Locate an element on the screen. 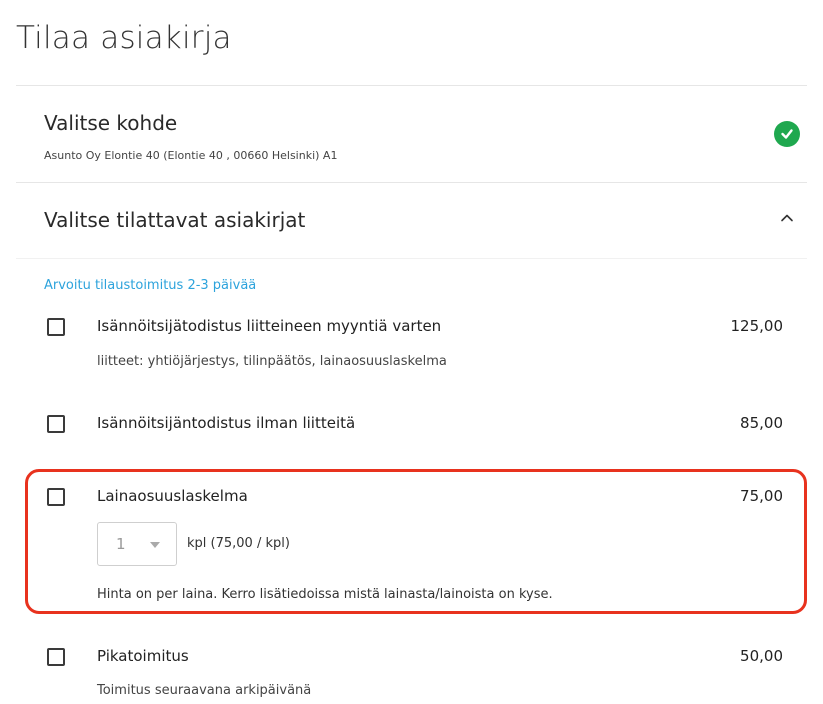 Image resolution: width=823 pixels, height=704 pixels. quantity-select: 1 is located at coordinates (137, 544).